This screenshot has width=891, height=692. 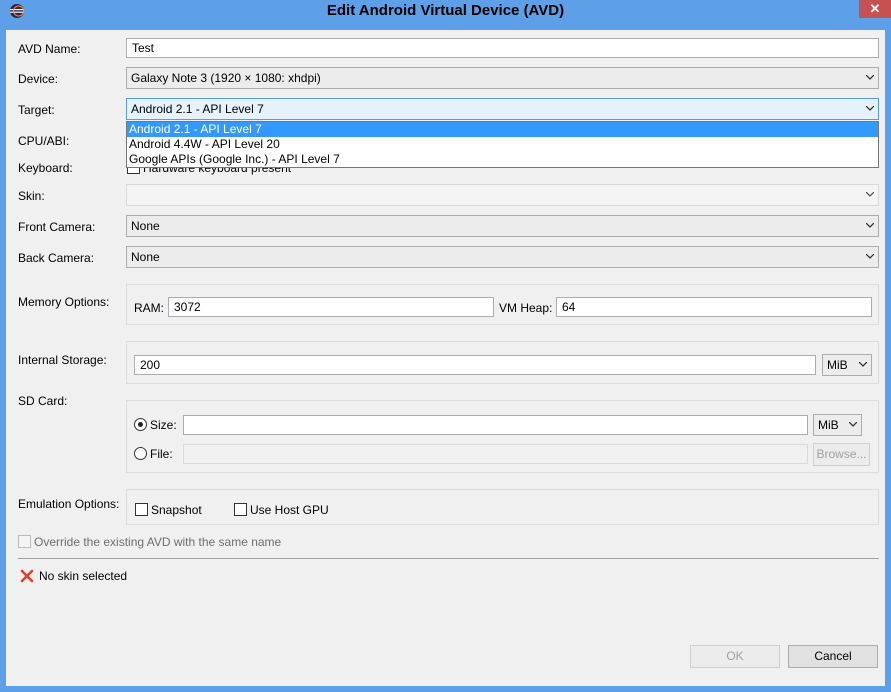 What do you see at coordinates (226, 78) in the screenshot?
I see `device-value: Galaxy Note 3 (1920 × 1080: xhdpi)` at bounding box center [226, 78].